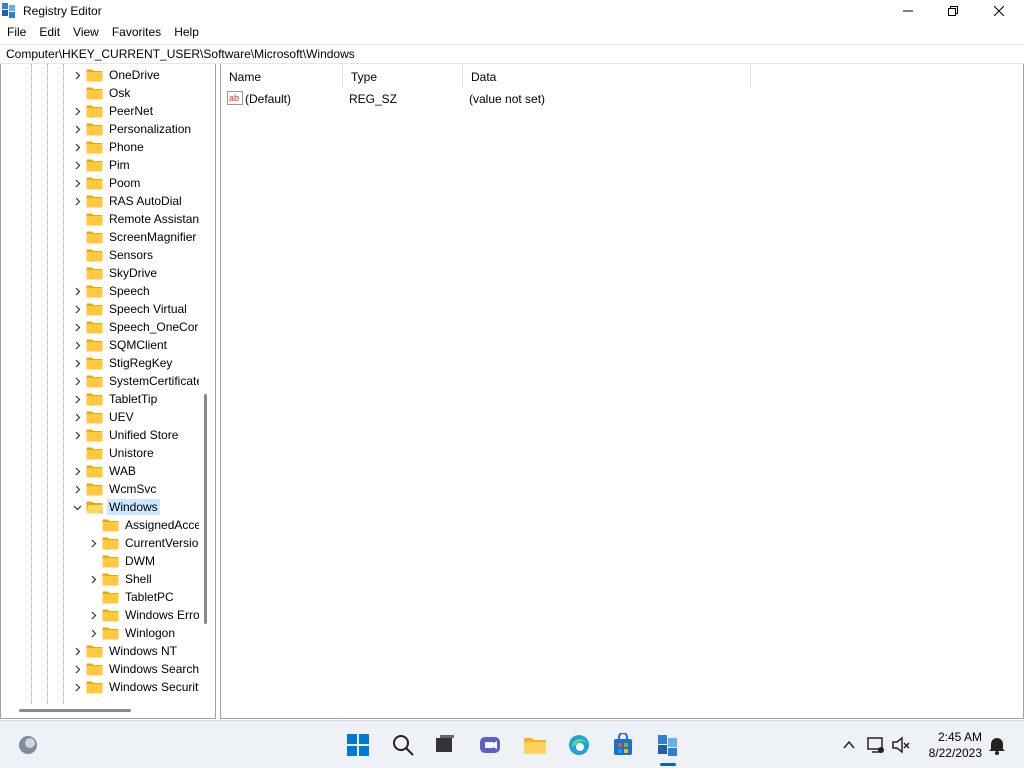 This screenshot has width=1024, height=768. What do you see at coordinates (28, 745) in the screenshot?
I see `weather-widget-icon` at bounding box center [28, 745].